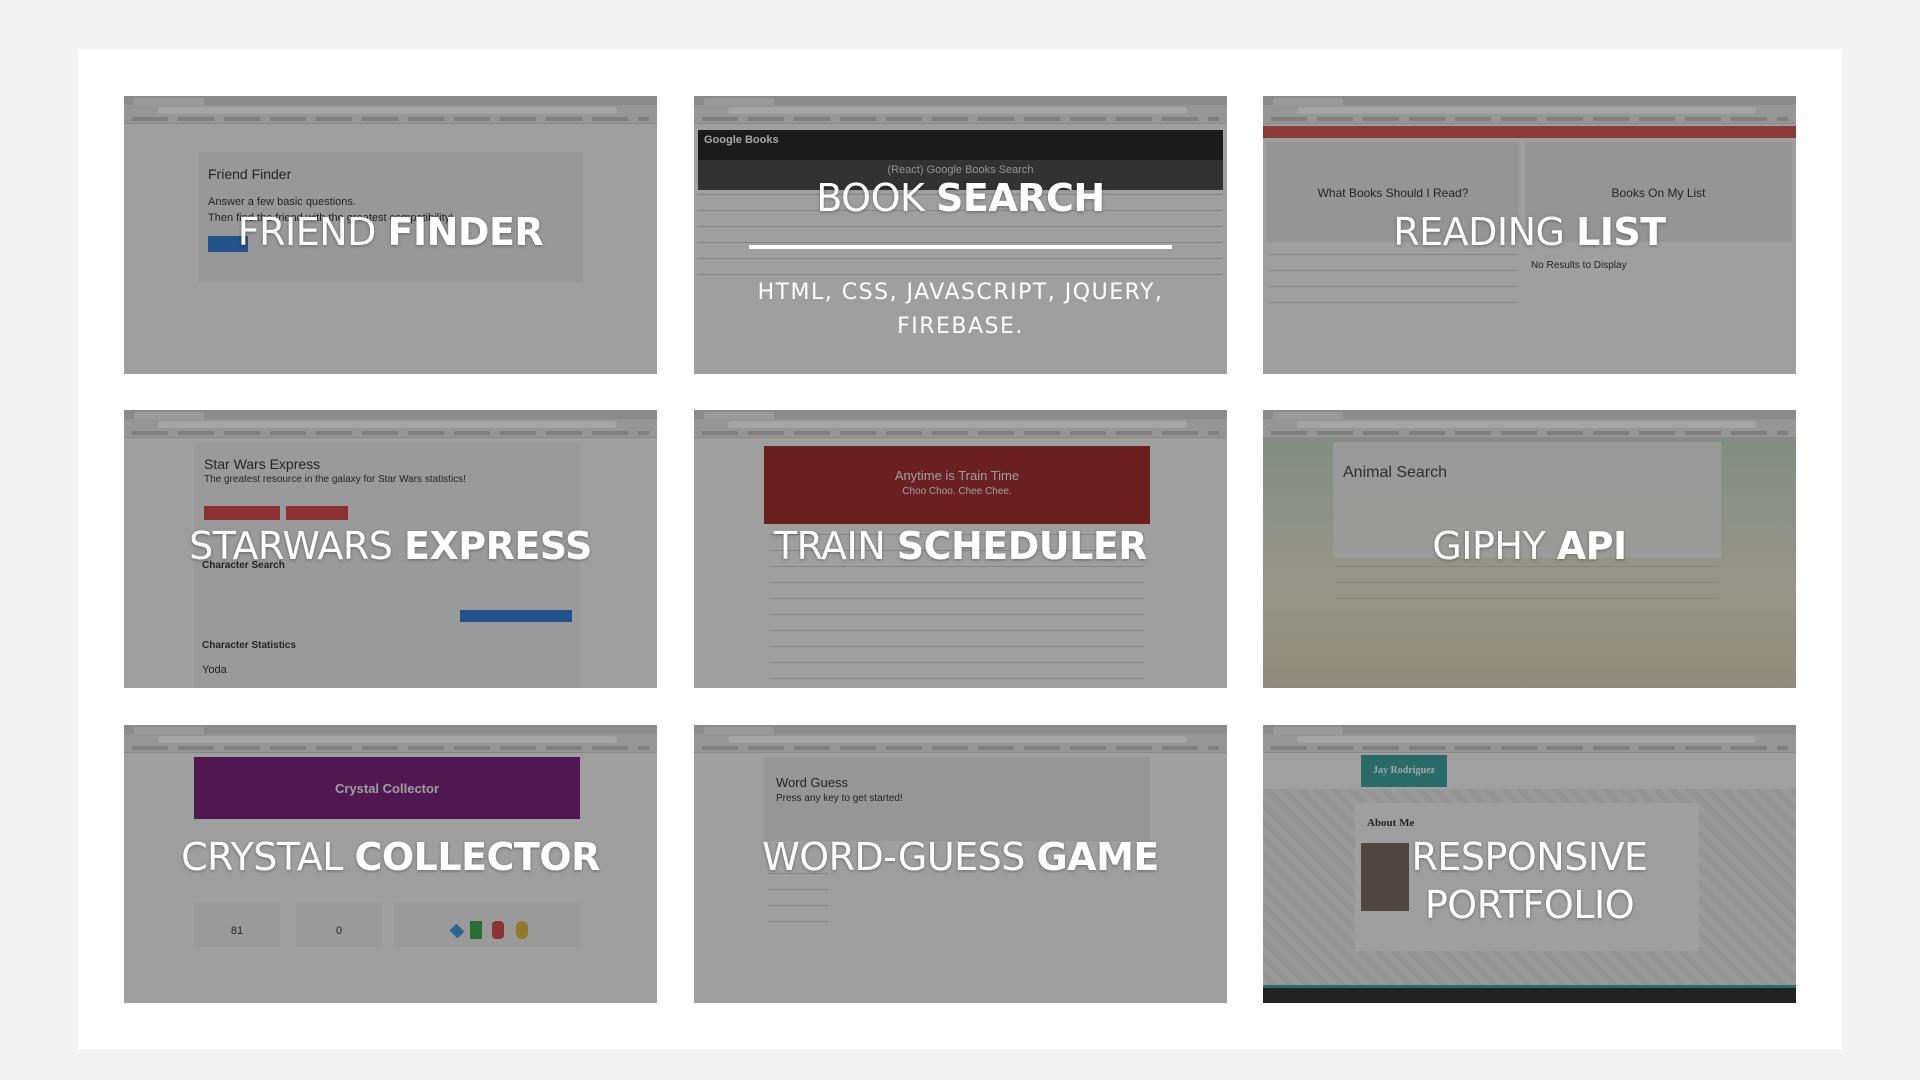 This screenshot has width=1920, height=1080. I want to click on project-title: STARWARS EXPRESS, so click(390, 546).